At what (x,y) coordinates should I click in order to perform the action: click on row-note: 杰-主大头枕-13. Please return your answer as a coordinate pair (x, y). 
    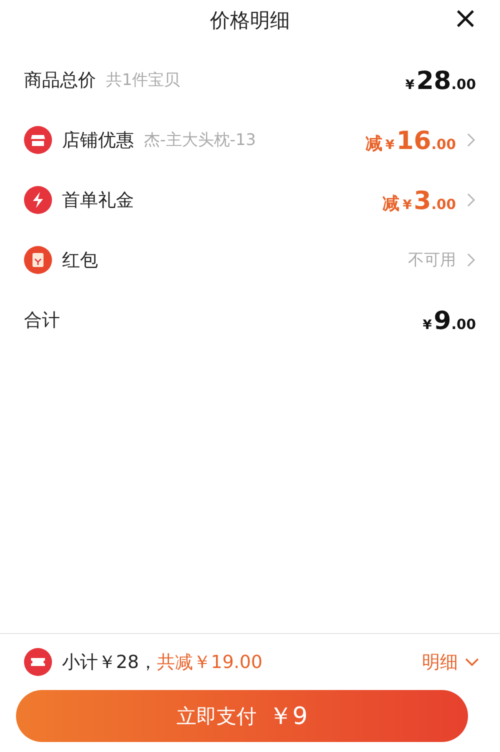
    Looking at the image, I should click on (200, 140).